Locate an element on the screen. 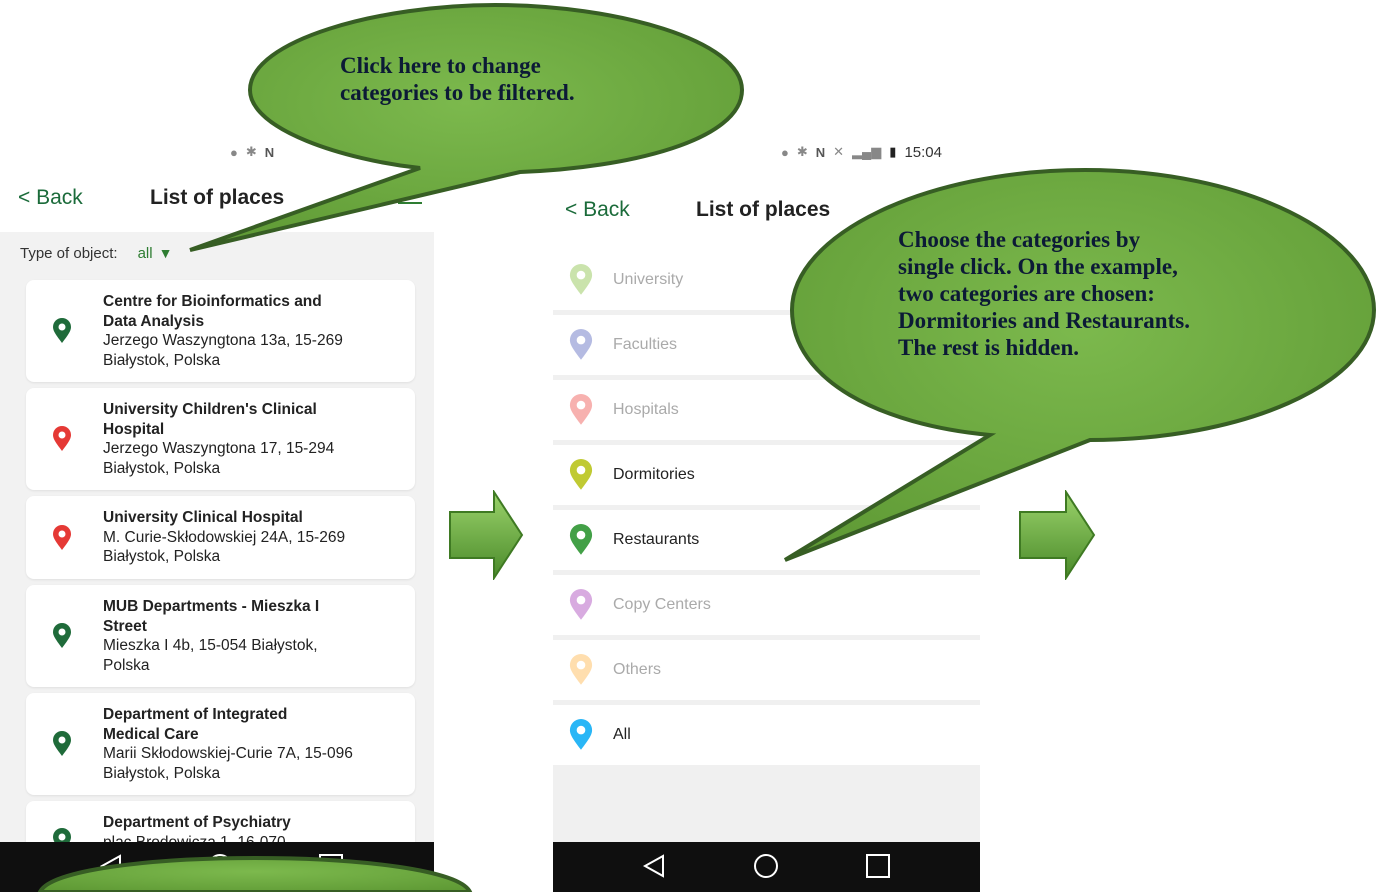 The width and height of the screenshot is (1377, 892). callout-line: two categories are chosen: is located at coordinates (1026, 293).